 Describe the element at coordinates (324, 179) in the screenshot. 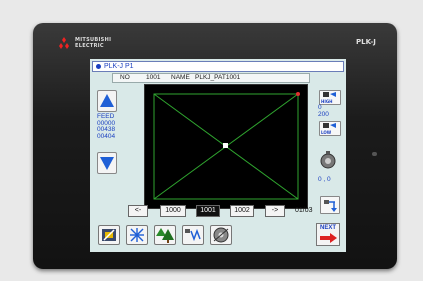

I see `tension-value: 0 , 0` at that location.